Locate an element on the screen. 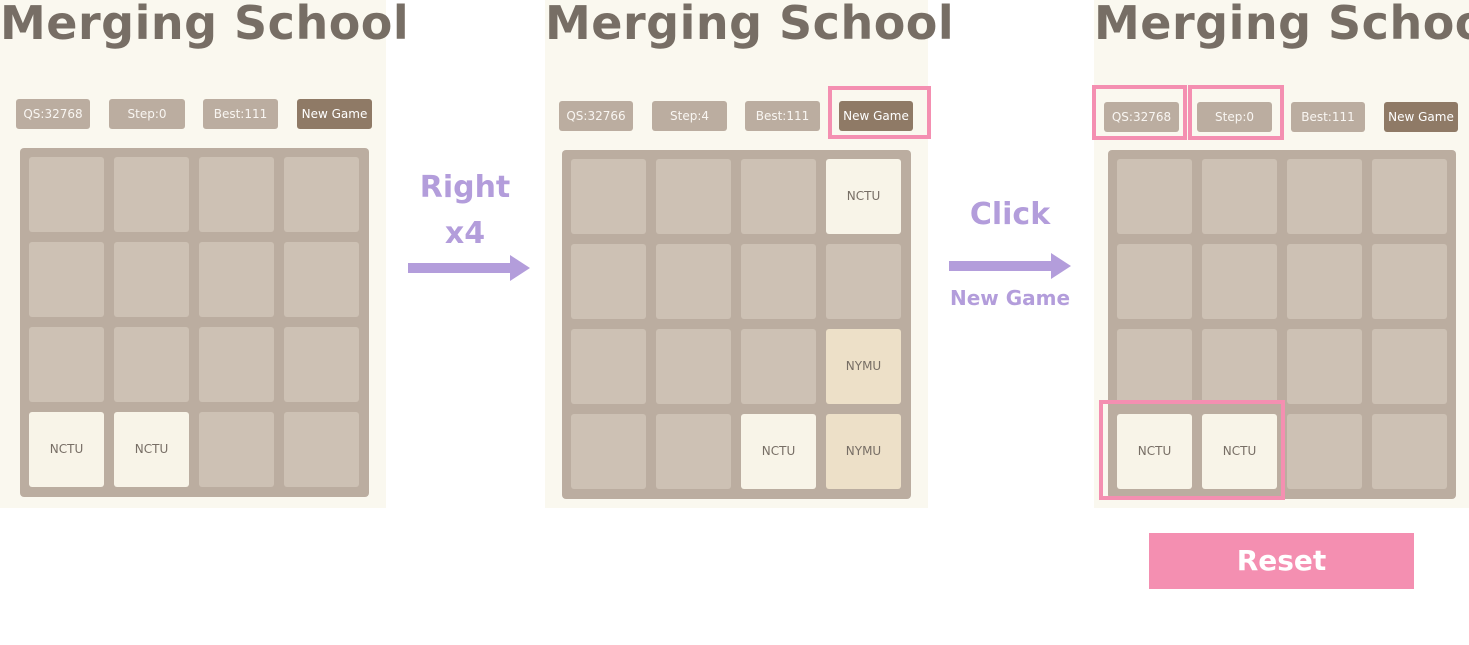 This screenshot has height=645, width=1469. transition-label-right: Right is located at coordinates (465, 187).